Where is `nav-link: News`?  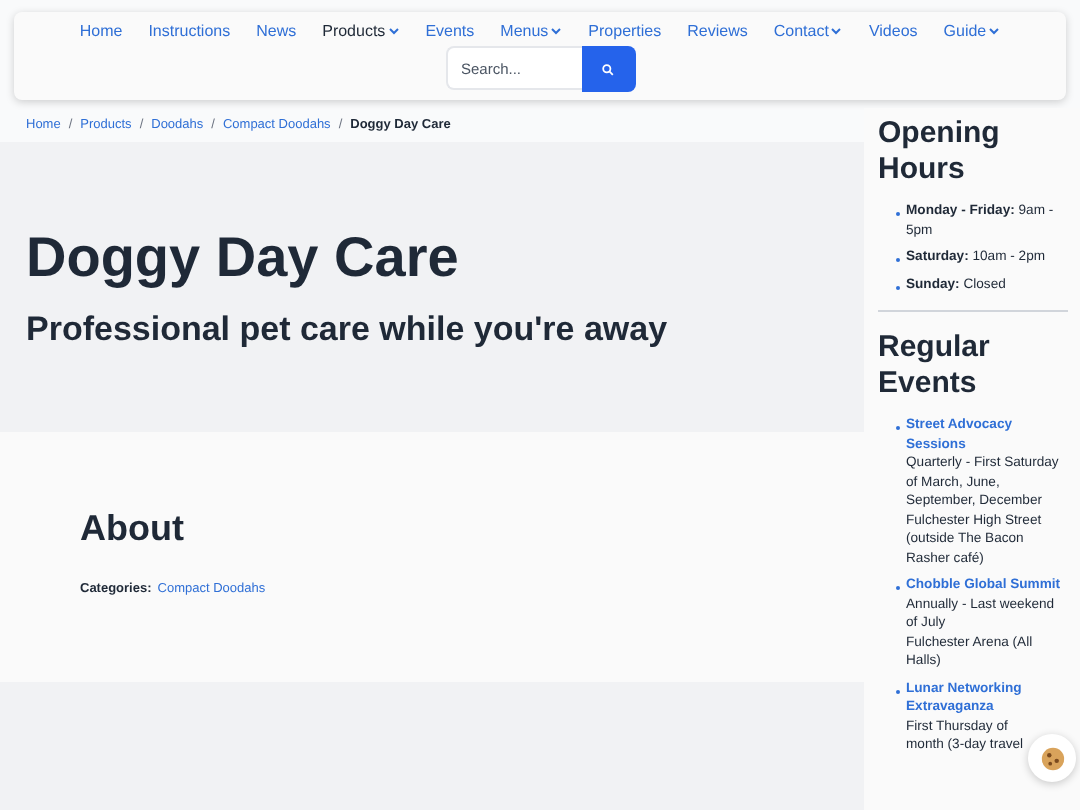
nav-link: News is located at coordinates (276, 31).